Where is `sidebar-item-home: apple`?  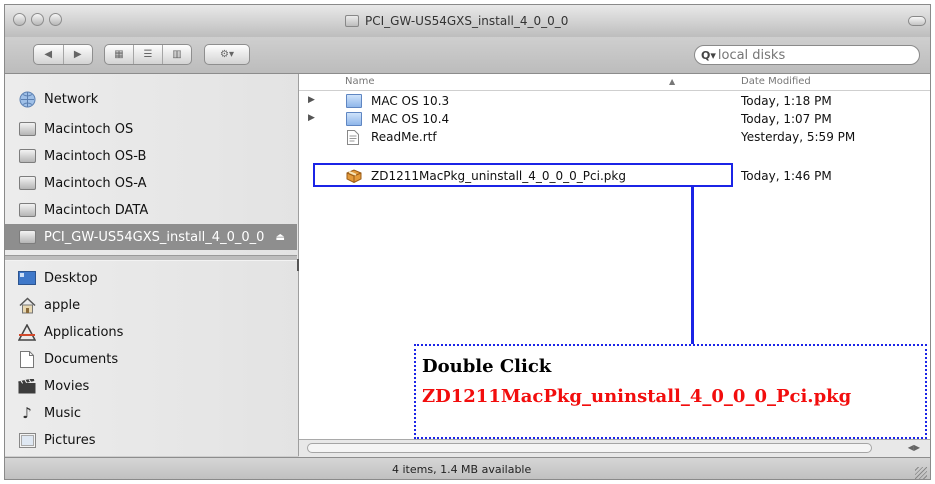 sidebar-item-home: apple is located at coordinates (151, 305).